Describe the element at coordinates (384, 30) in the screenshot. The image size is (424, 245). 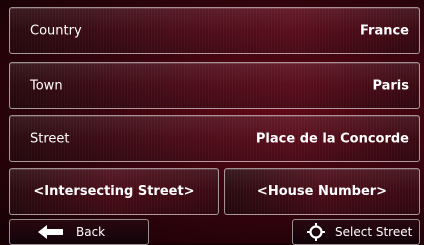
I see `country-value: France` at that location.